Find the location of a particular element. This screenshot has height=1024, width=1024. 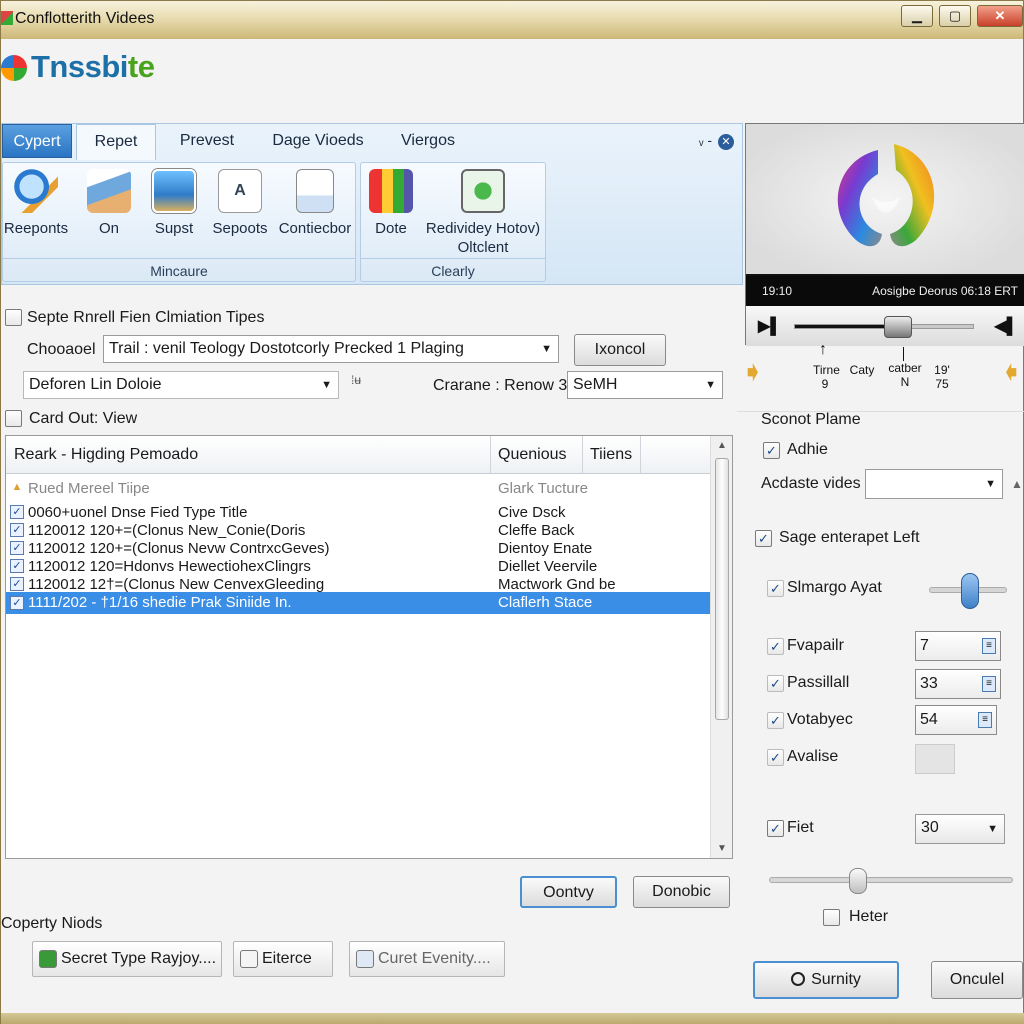

annotation-value: 75 is located at coordinates (942, 384).